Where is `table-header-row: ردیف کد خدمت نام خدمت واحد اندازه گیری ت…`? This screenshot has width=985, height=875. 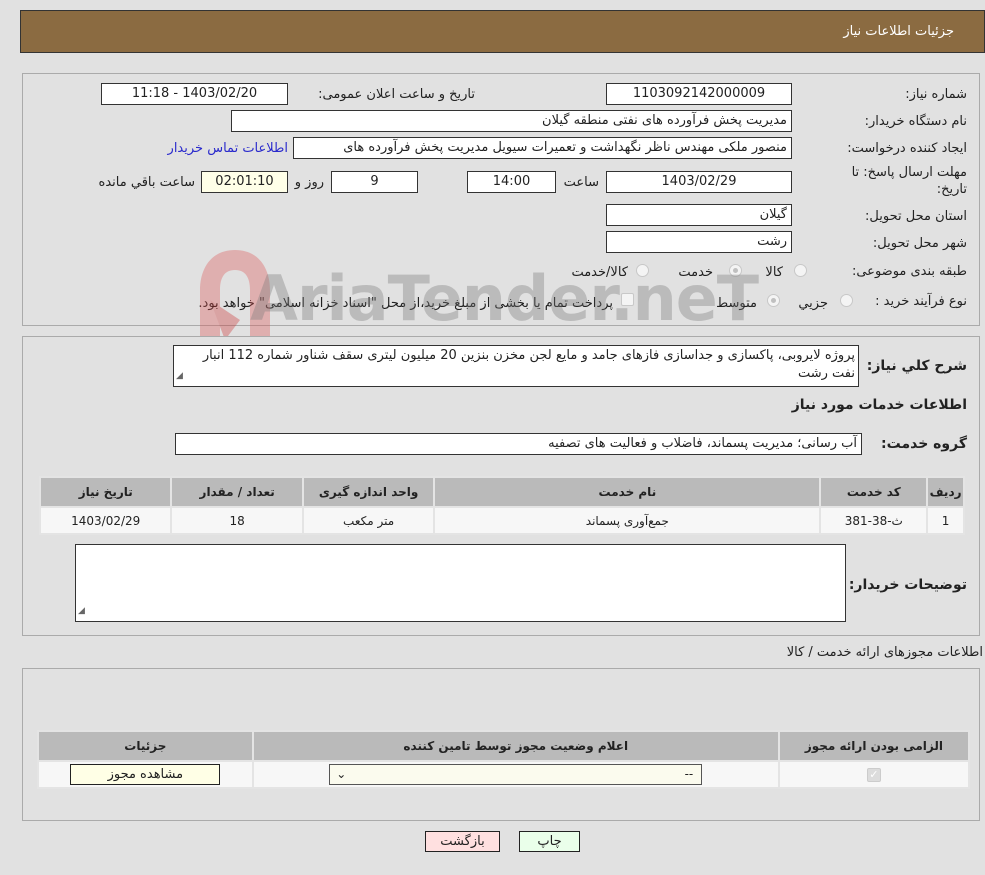
table-header-row: ردیف کد خدمت نام خدمت واحد اندازه گیری ت… is located at coordinates (501, 492).